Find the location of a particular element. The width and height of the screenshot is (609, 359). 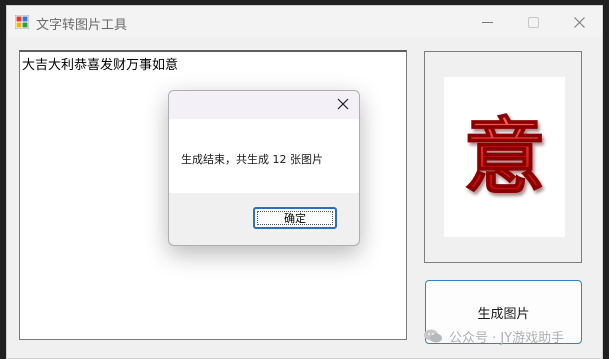

close-icon is located at coordinates (579, 22).